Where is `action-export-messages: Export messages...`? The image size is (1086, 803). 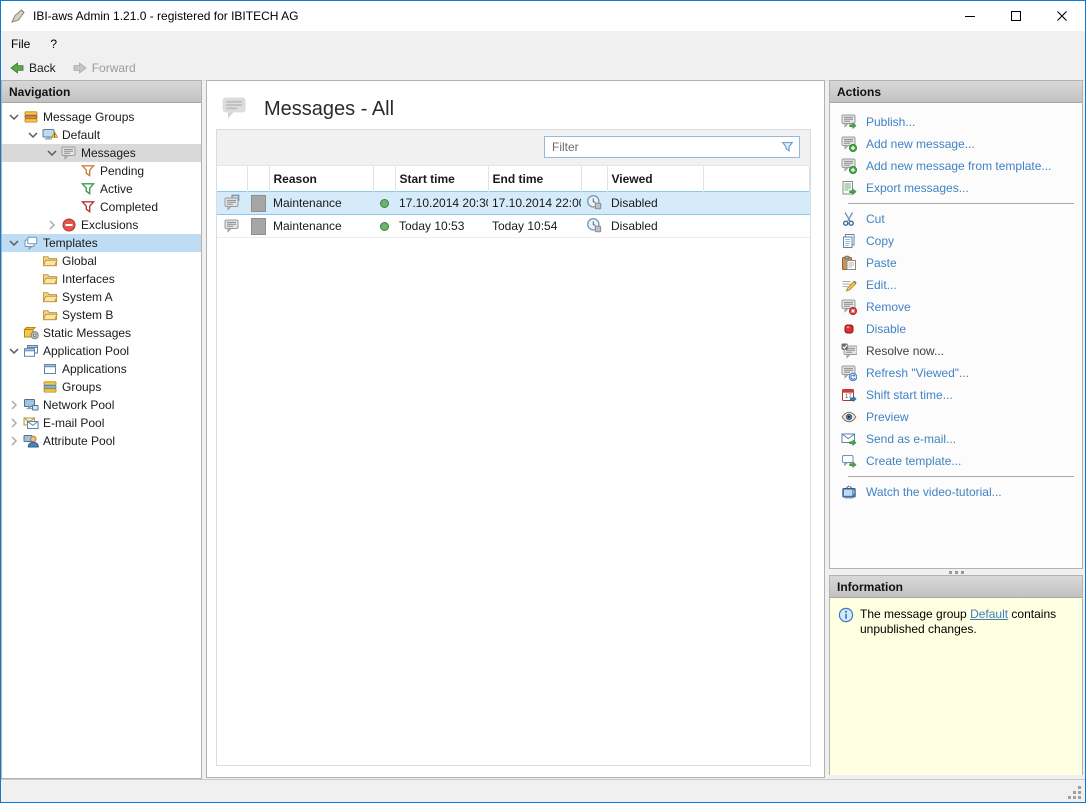 action-export-messages: Export messages... is located at coordinates (956, 188).